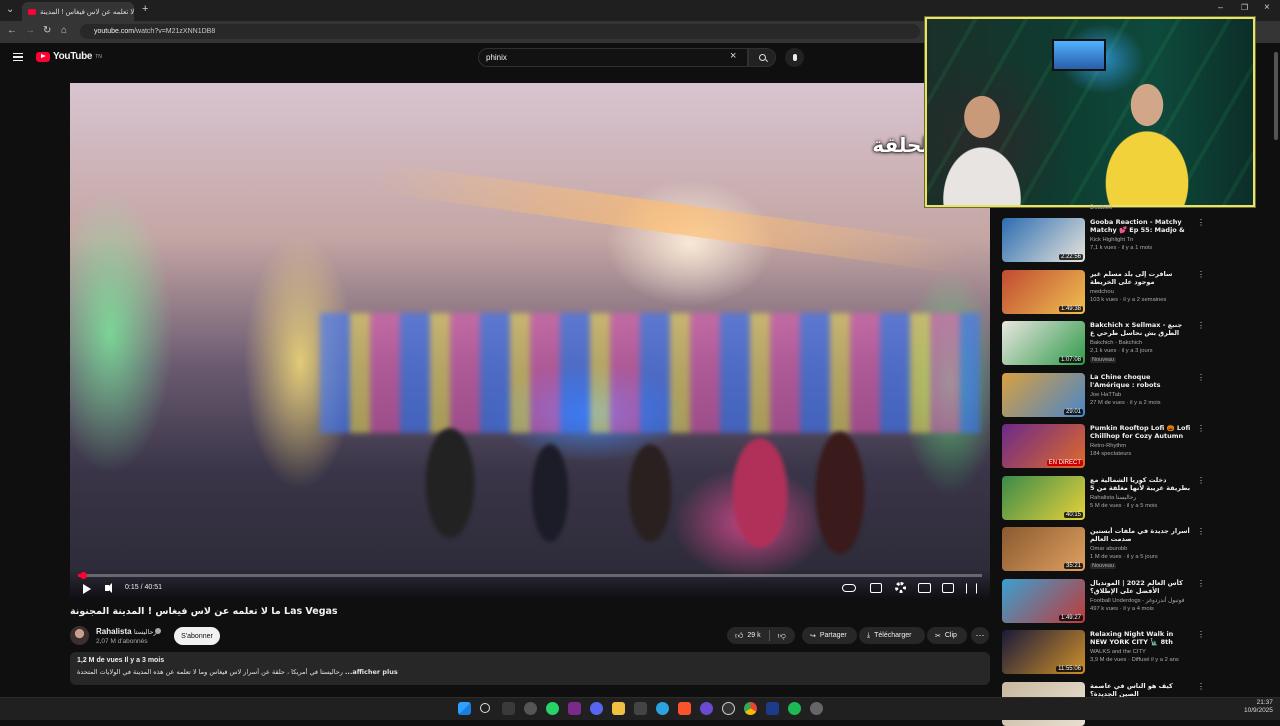  Describe the element at coordinates (64, 31) in the screenshot. I see `home-icon: ⌂` at that location.